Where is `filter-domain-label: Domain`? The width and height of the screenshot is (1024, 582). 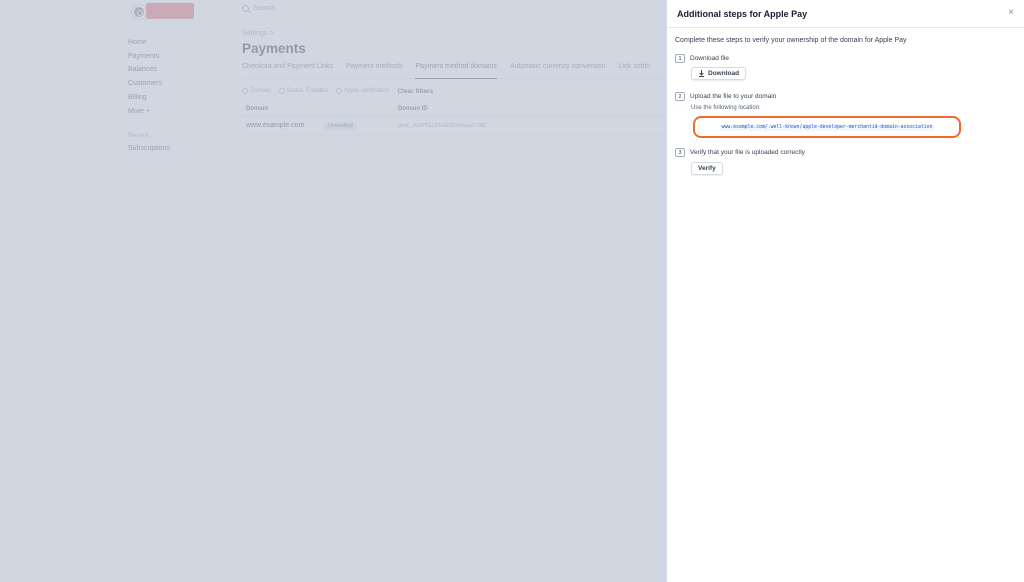 filter-domain-label: Domain is located at coordinates (260, 91).